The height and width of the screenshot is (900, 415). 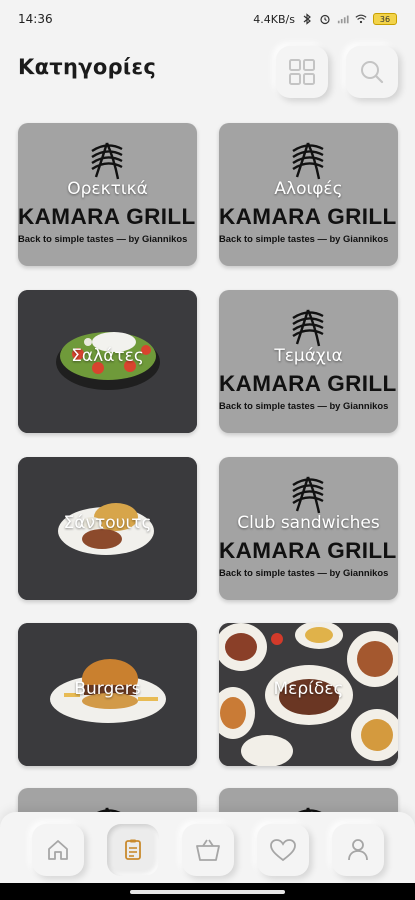 I want to click on basket-icon, so click(x=208, y=850).